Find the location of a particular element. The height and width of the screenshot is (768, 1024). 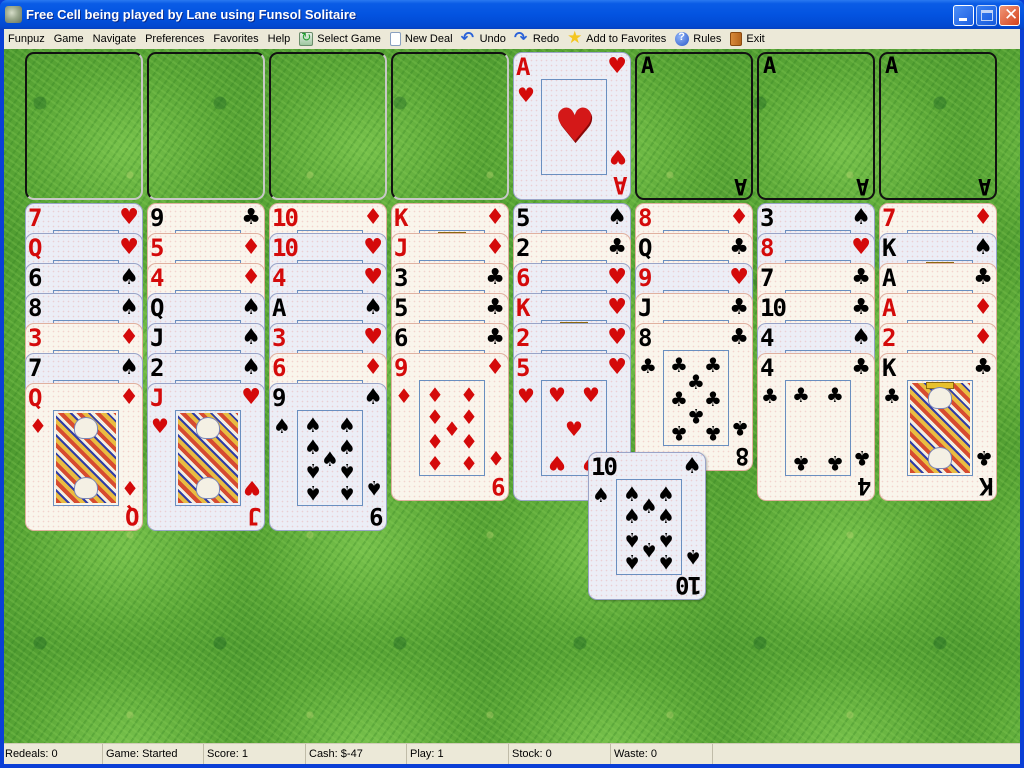

card-j-of-hearts: J ♥ ♥ ♥ J is located at coordinates (206, 457).